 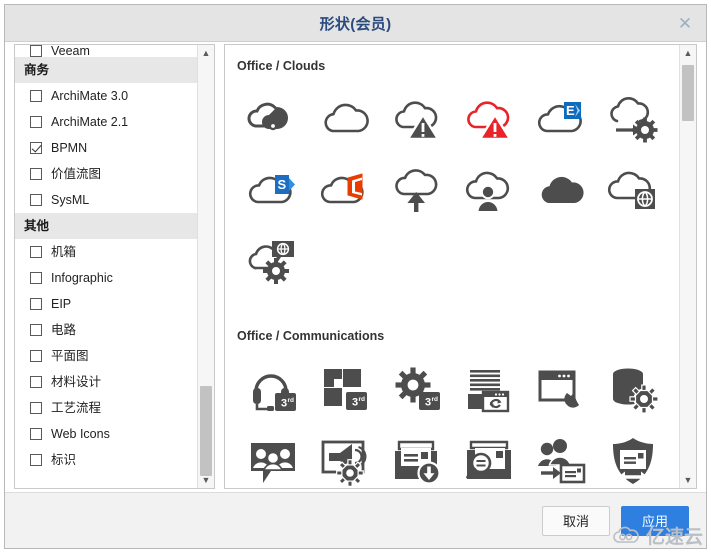 What do you see at coordinates (417, 456) in the screenshot?
I see `mail-download-icon` at bounding box center [417, 456].